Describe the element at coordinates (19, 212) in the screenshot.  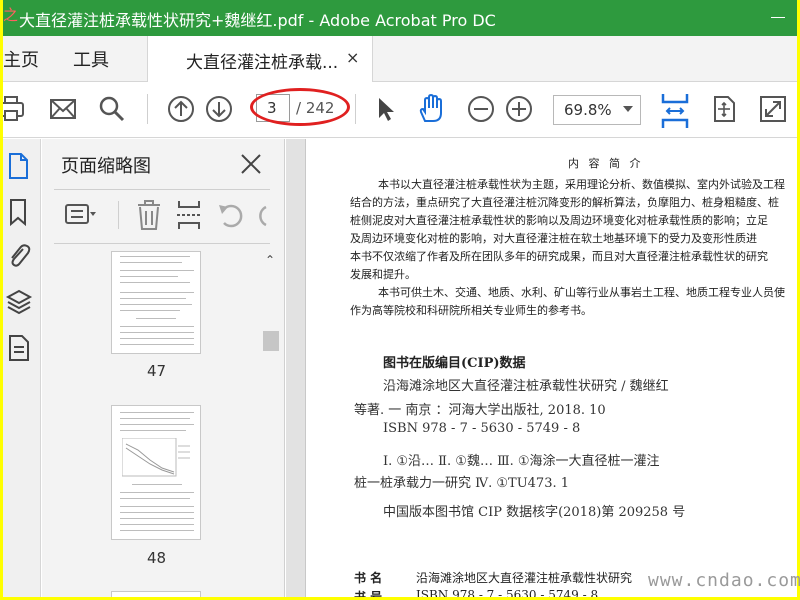
I see `bookmark-icon` at that location.